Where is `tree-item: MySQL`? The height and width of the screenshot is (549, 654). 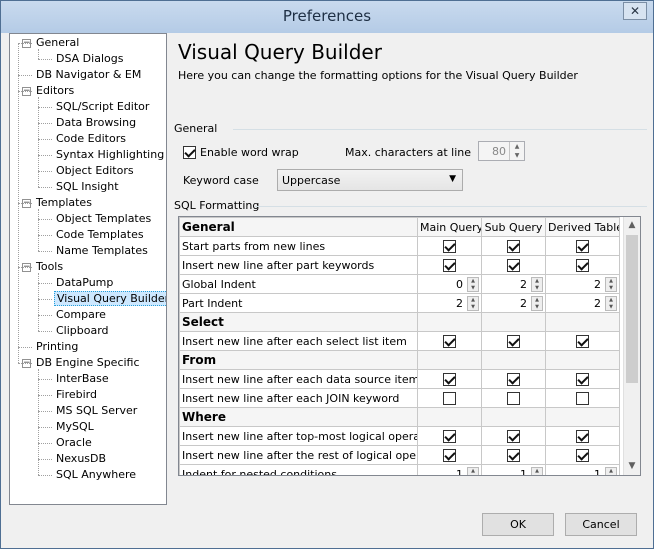 tree-item: MySQL is located at coordinates (75, 427).